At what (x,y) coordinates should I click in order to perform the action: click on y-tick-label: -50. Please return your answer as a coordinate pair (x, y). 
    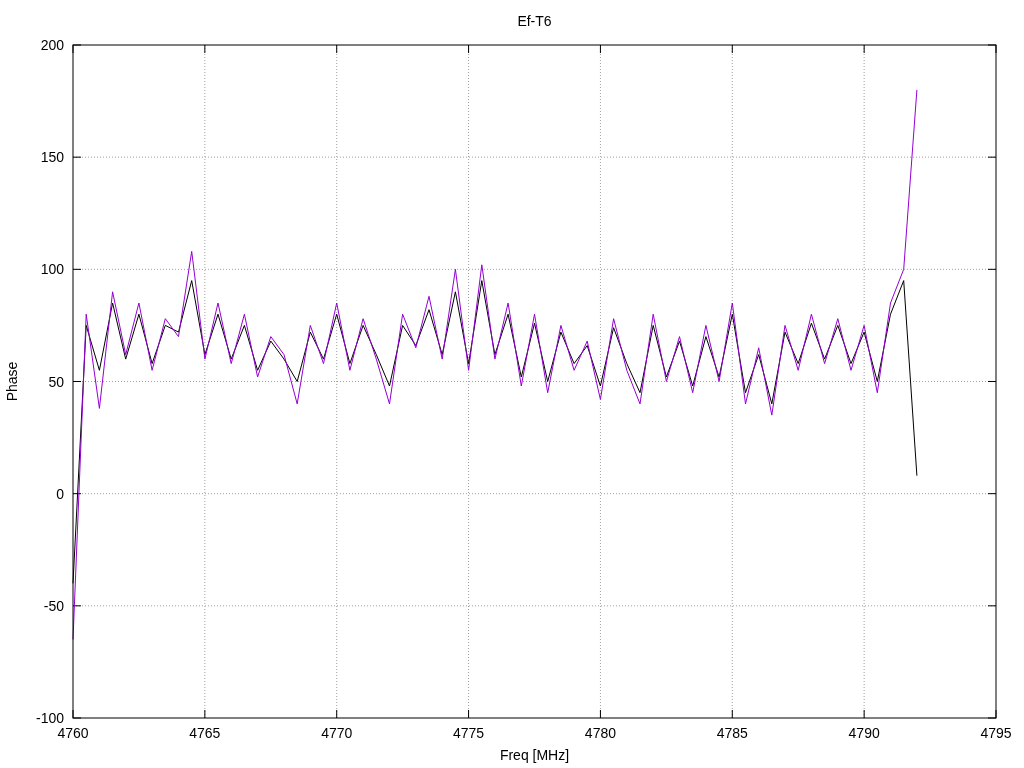
    Looking at the image, I should click on (53, 605).